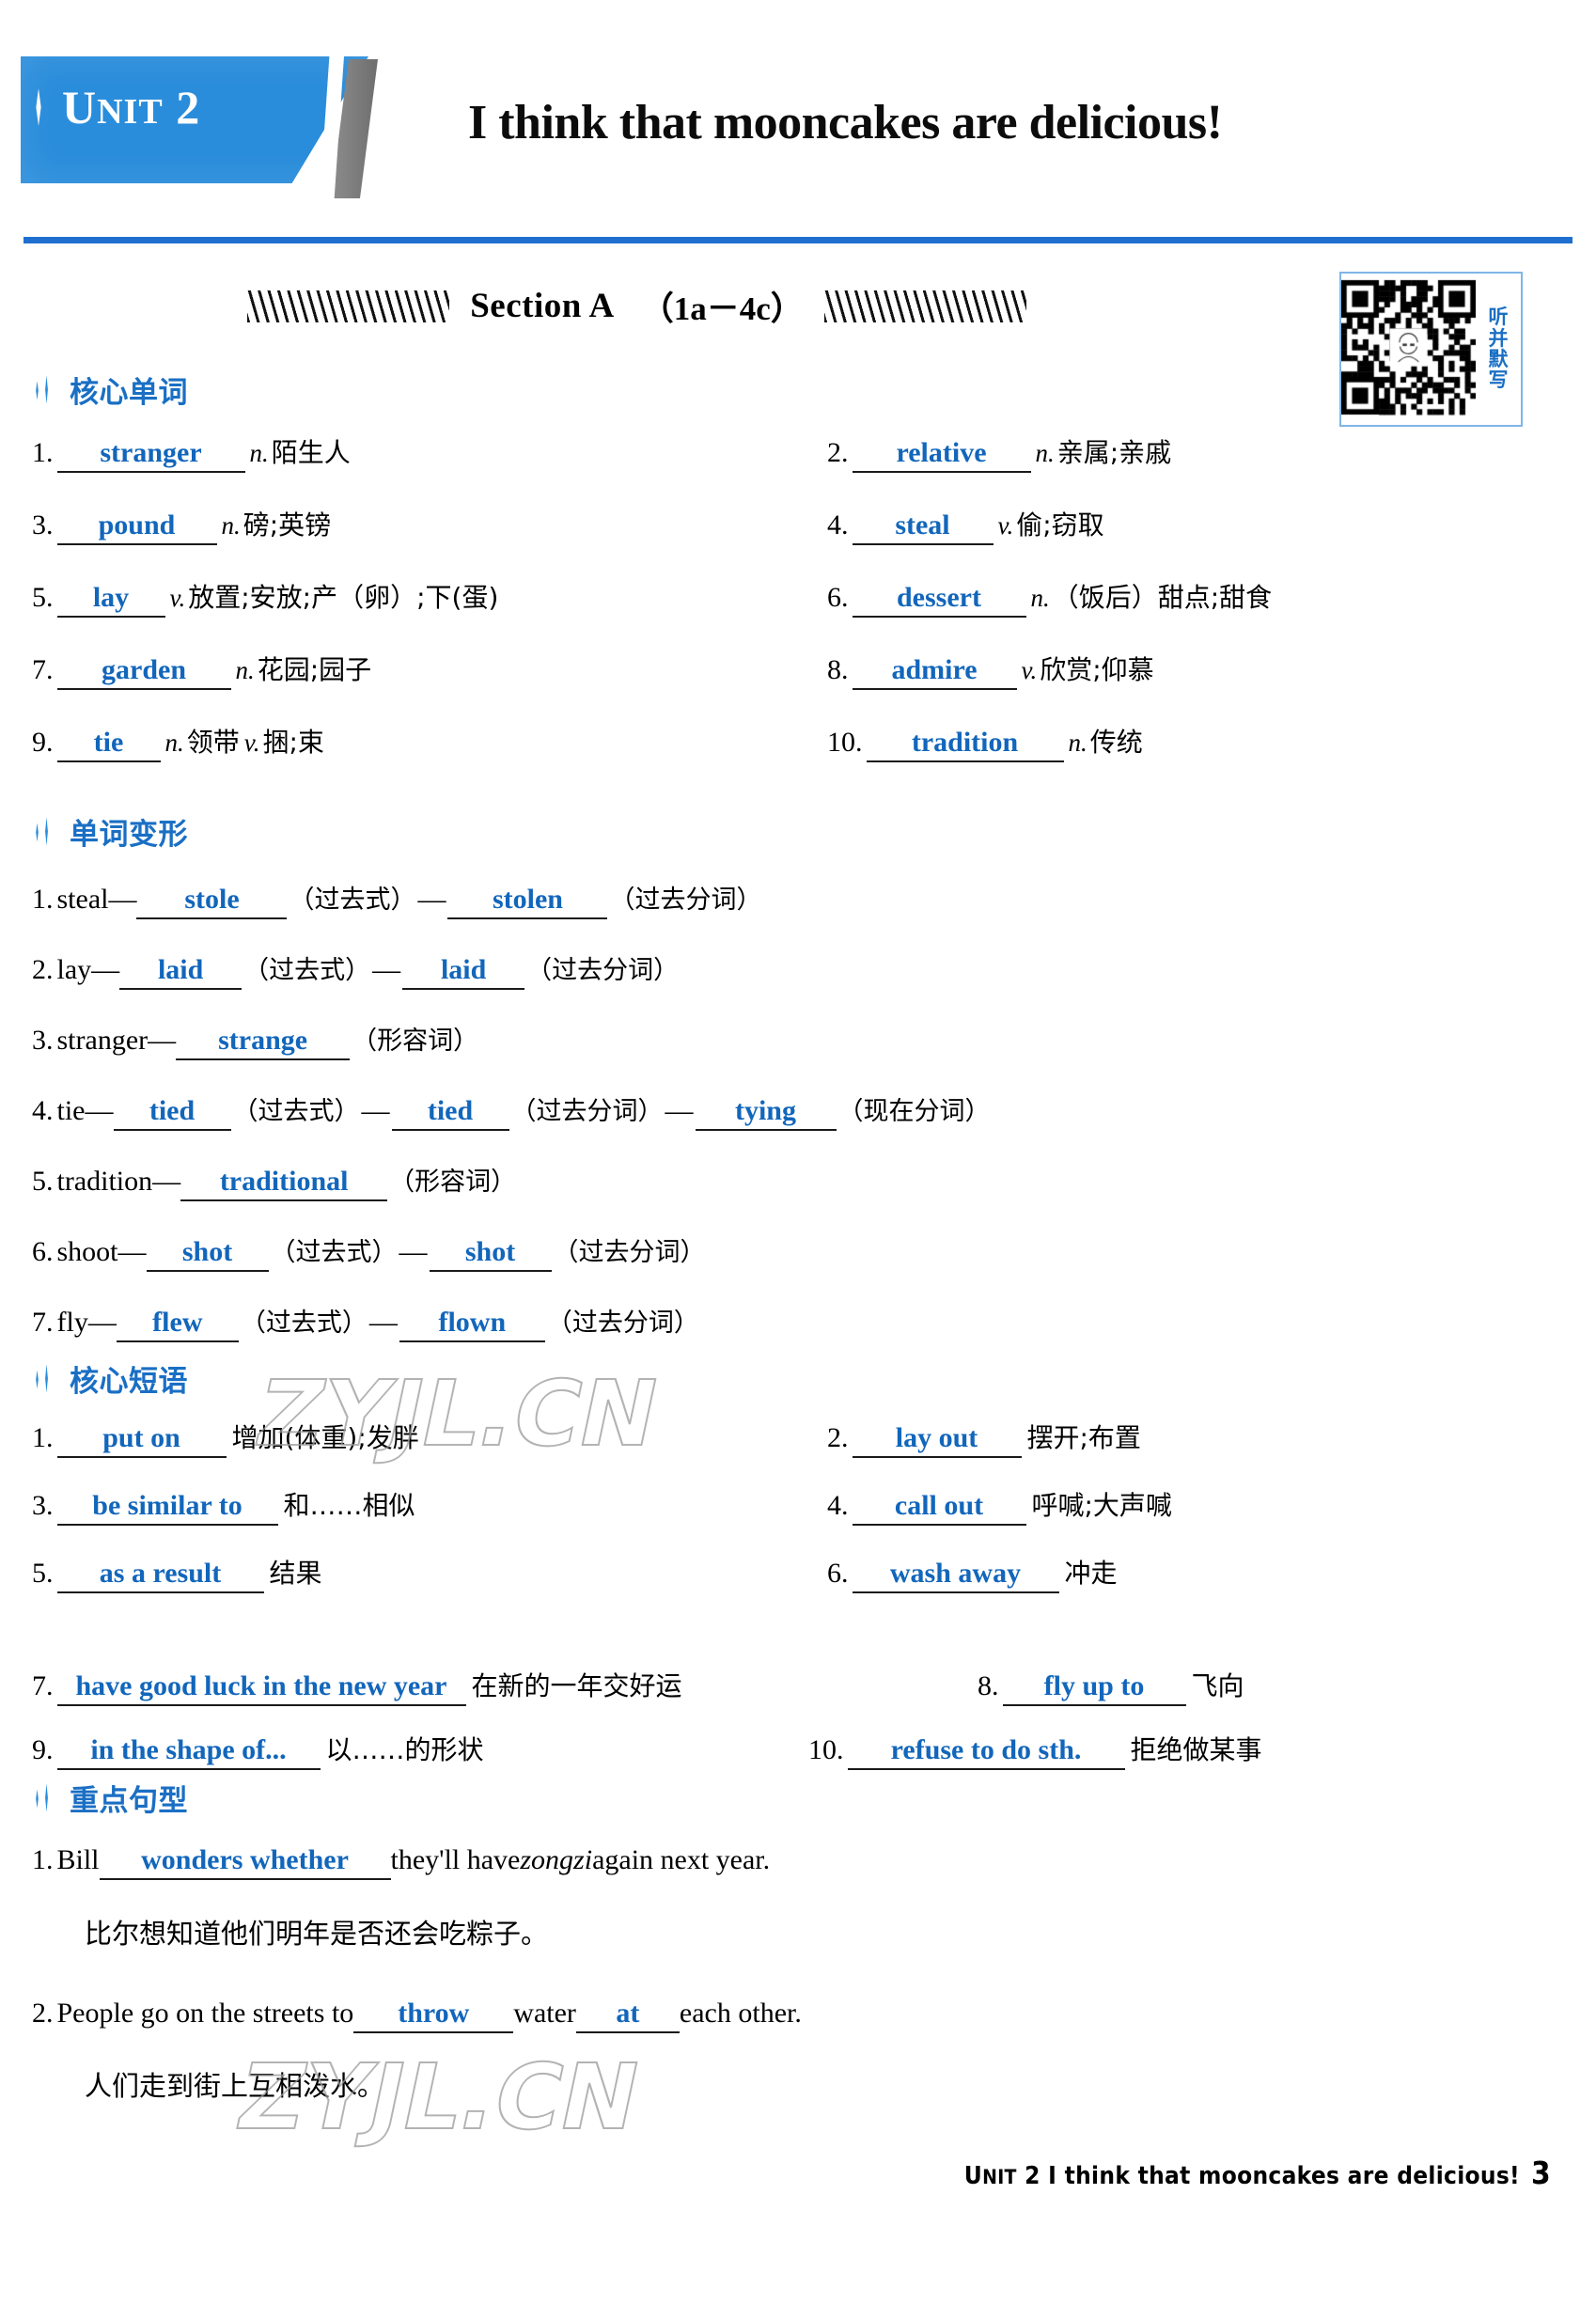  Describe the element at coordinates (955, 1575) in the screenshot. I see `answer-blank: wash away` at that location.